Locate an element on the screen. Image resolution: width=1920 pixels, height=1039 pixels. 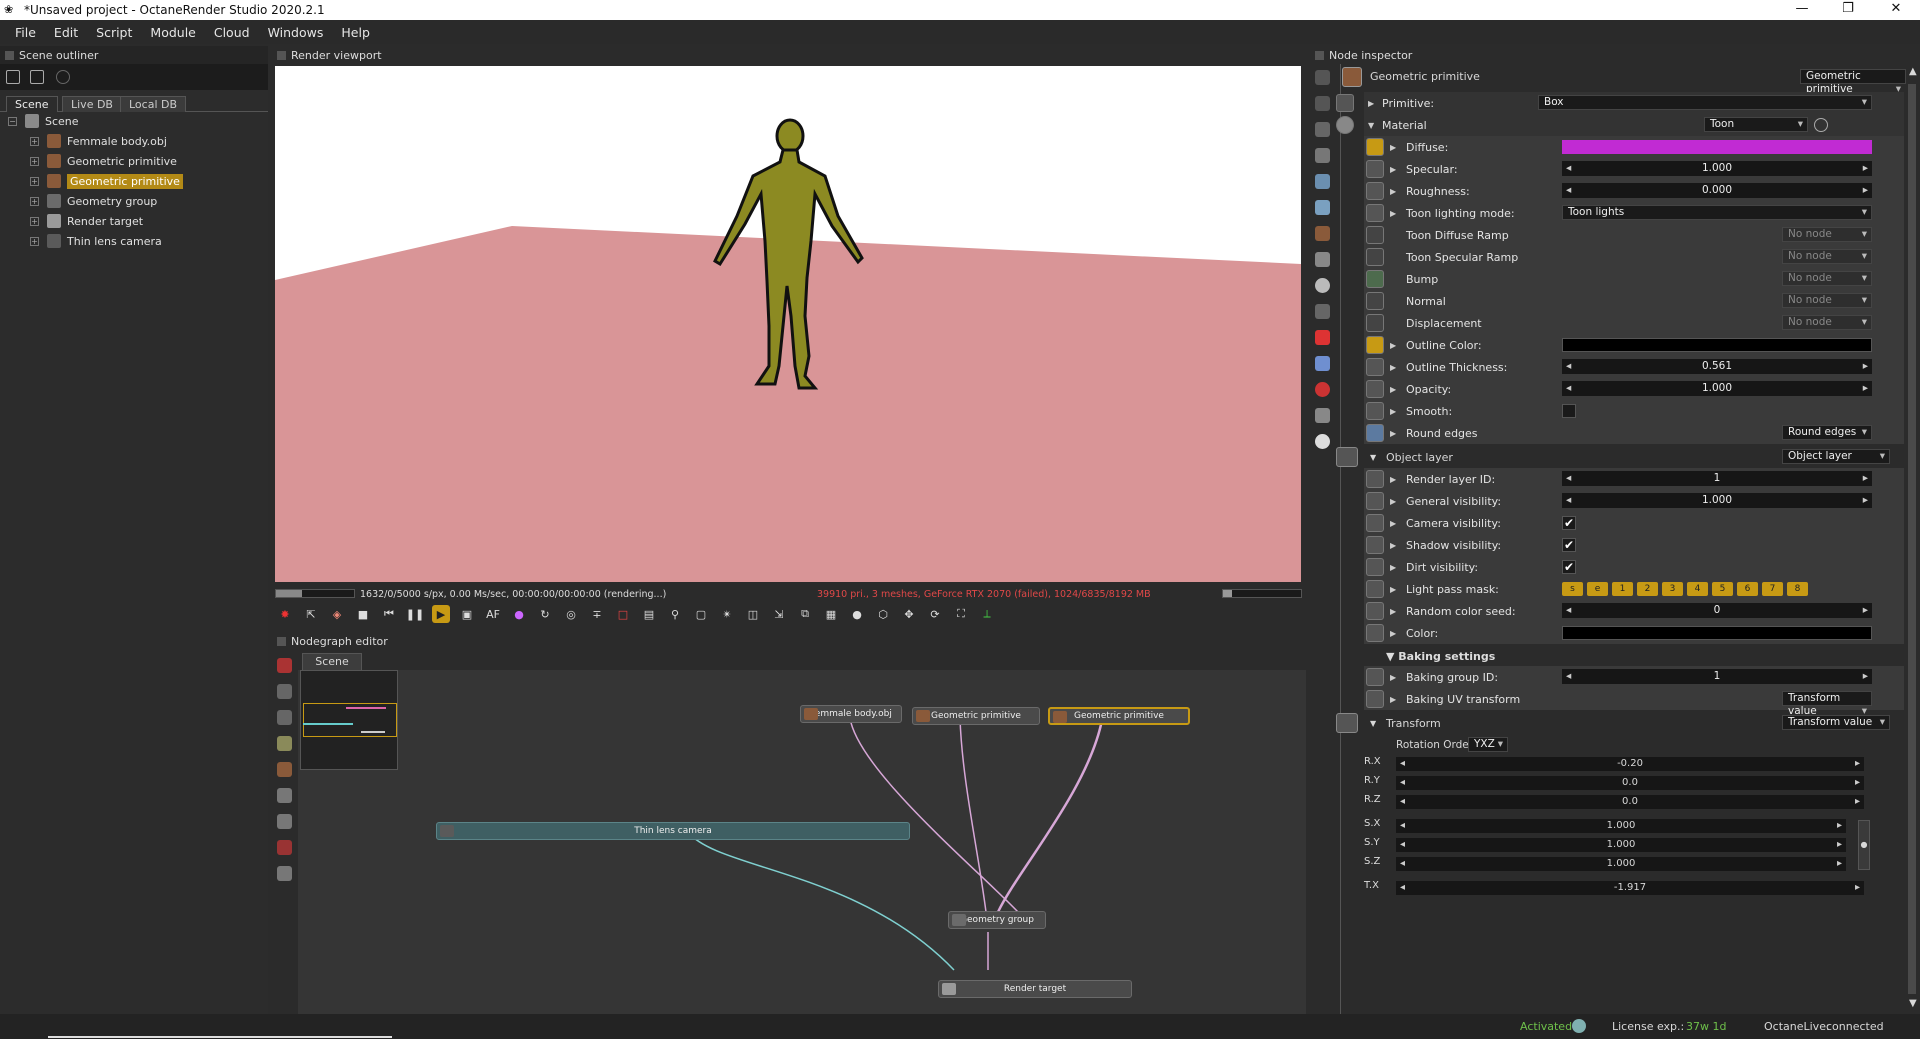
reset-icon: ✸ is located at coordinates (285, 614).